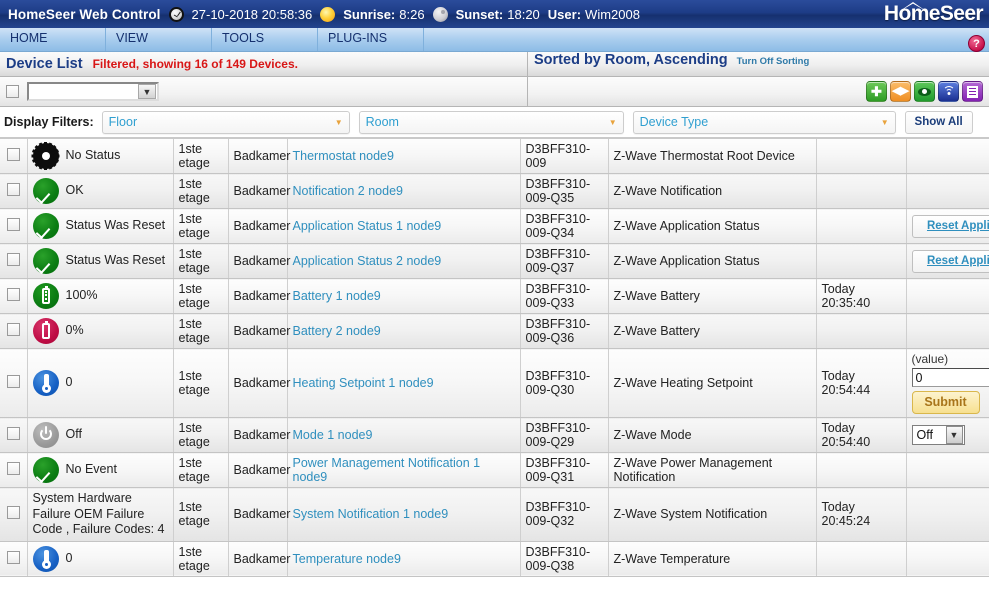 The height and width of the screenshot is (600, 989). Describe the element at coordinates (564, 226) in the screenshot. I see `device-code-cell: D3BFF310-009-Q34` at that location.